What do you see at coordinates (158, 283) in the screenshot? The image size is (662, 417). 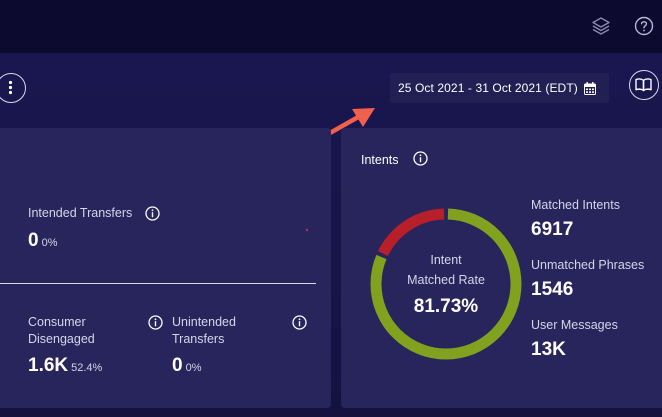 I see `card-divider` at bounding box center [158, 283].